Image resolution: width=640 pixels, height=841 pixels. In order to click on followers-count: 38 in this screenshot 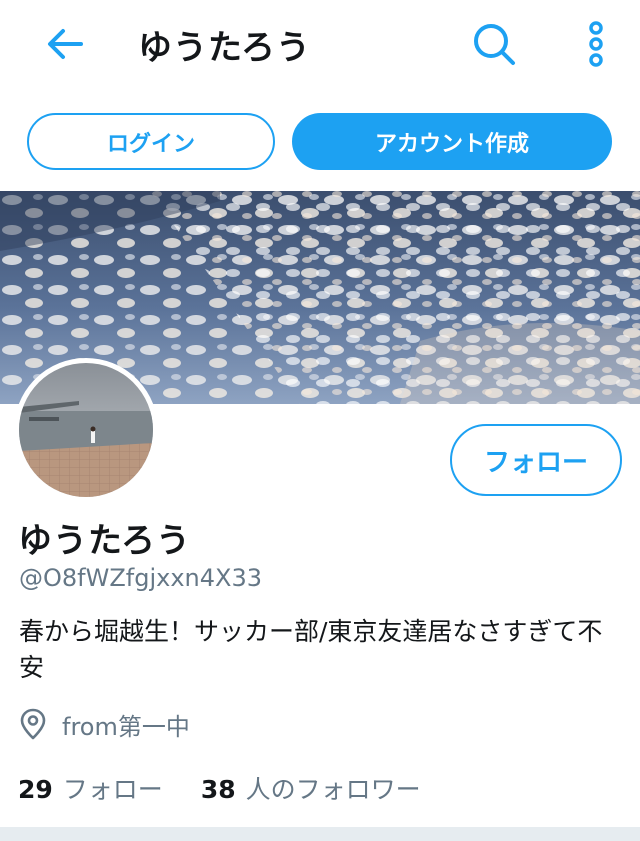, I will do `click(218, 789)`.